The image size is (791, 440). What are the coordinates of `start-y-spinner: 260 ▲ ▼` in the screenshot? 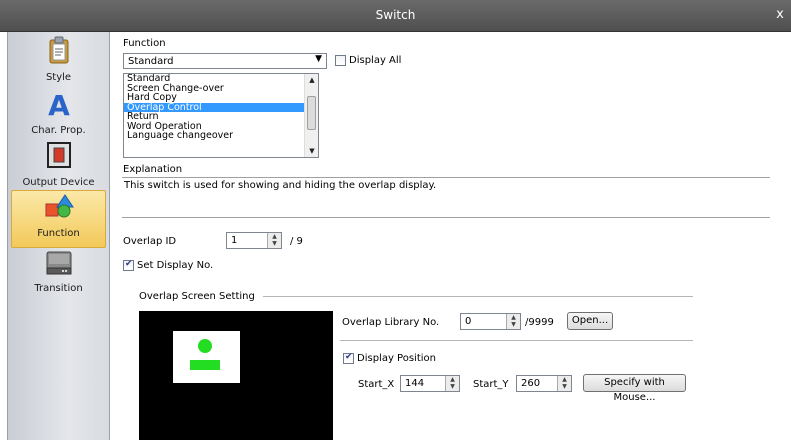 It's located at (544, 383).